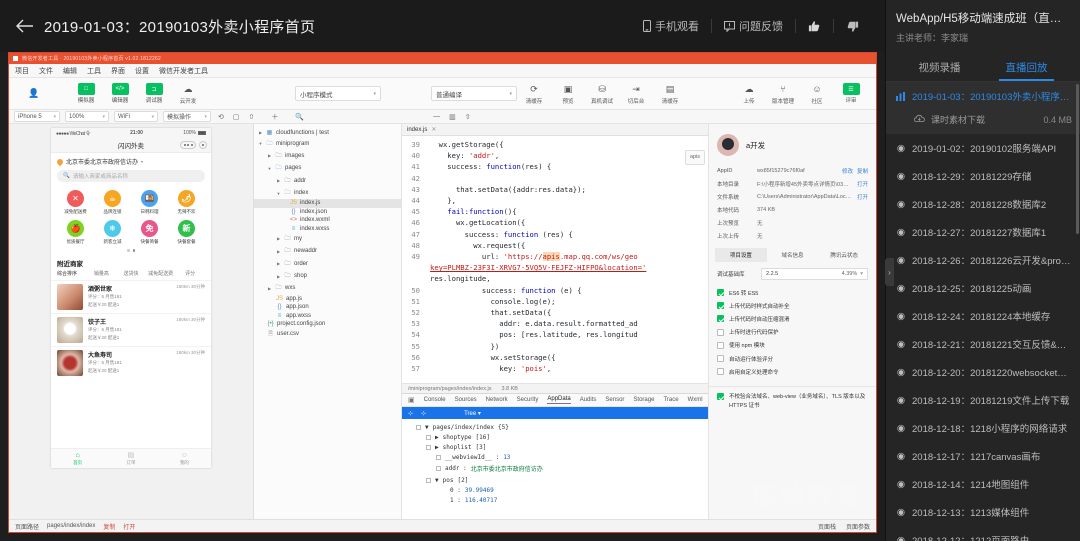  What do you see at coordinates (555, 500) in the screenshot?
I see `appdata-row: 1 :116.40717` at bounding box center [555, 500].